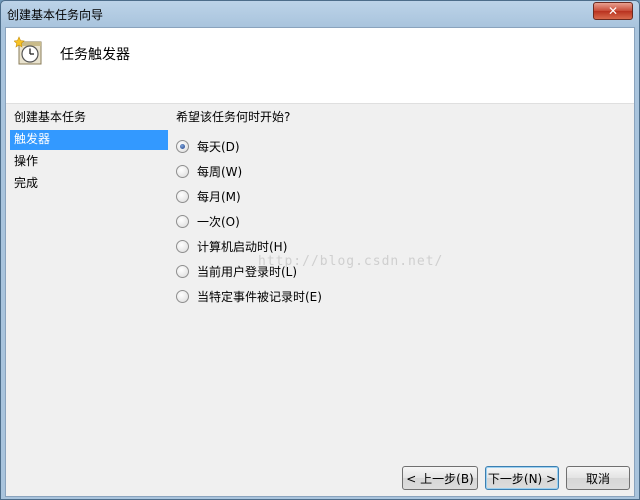 Image resolution: width=640 pixels, height=500 pixels. I want to click on trigger-question: 希望该任务何时开始?, so click(233, 117).